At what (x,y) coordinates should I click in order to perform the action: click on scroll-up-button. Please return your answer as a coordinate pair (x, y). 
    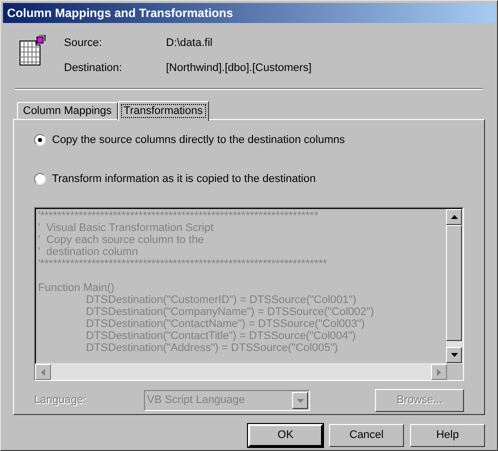
    Looking at the image, I should click on (454, 217).